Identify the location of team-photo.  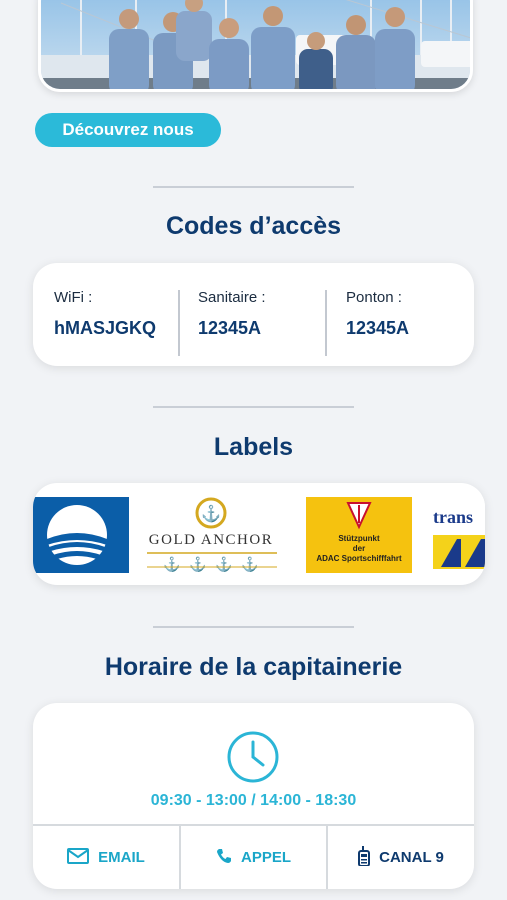
(255, 46).